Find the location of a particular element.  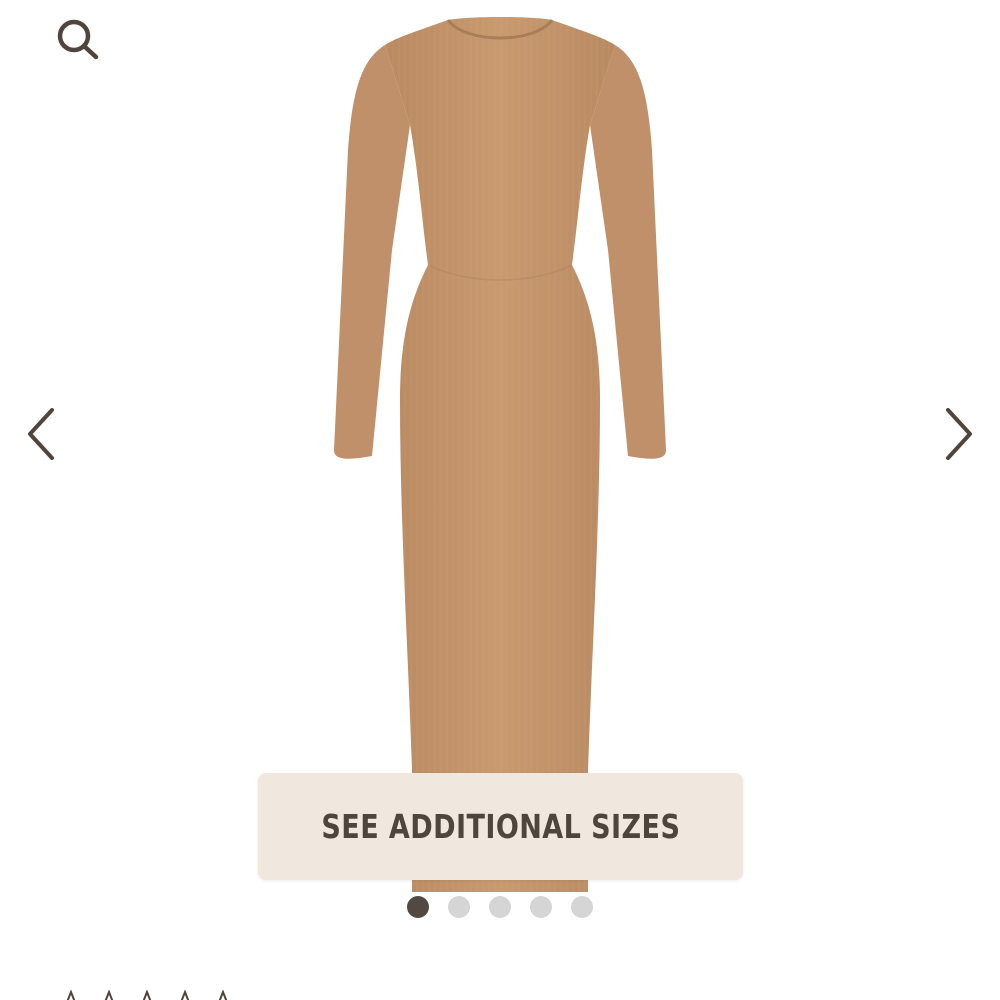

carousel-next-button is located at coordinates (958, 434).